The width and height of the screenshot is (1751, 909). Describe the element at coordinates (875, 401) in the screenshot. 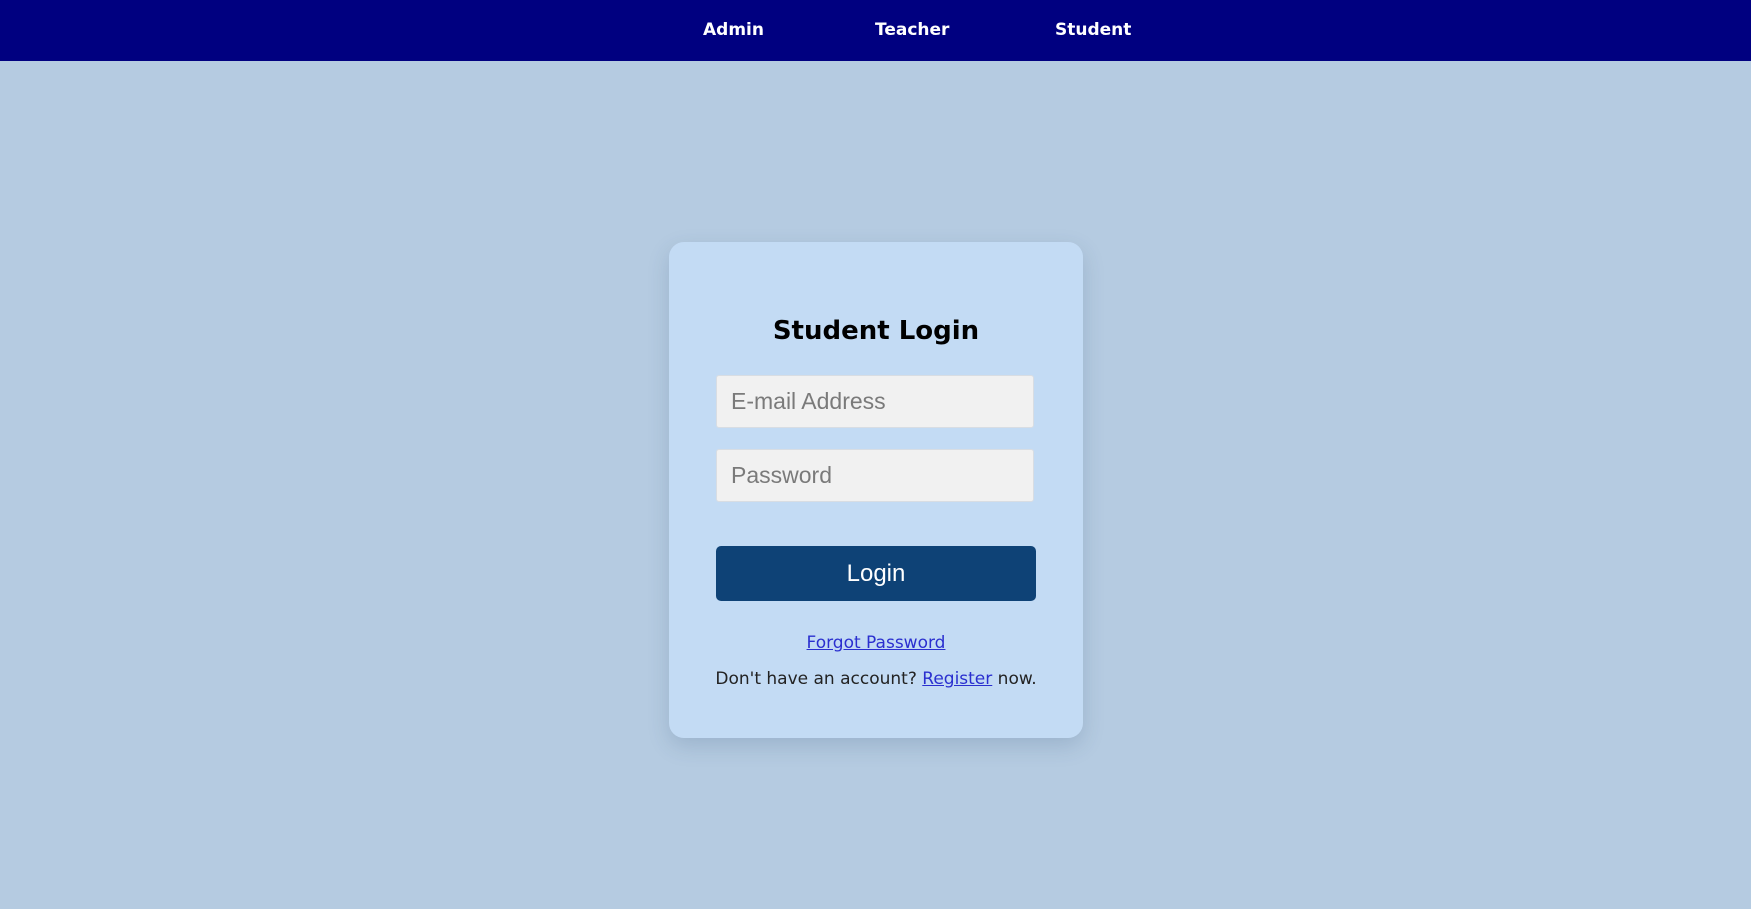

I see `email-field` at that location.